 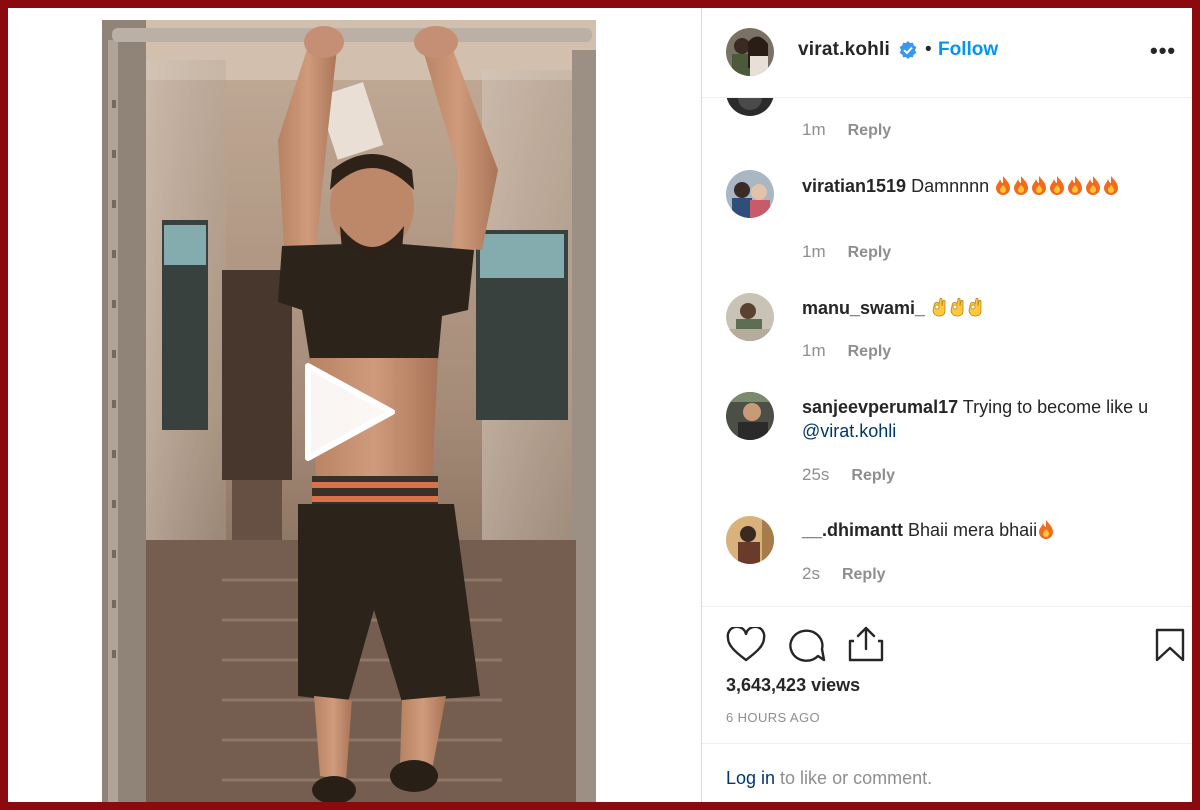 I want to click on comment-body: Bhaii mera bhaii, so click(x=973, y=530).